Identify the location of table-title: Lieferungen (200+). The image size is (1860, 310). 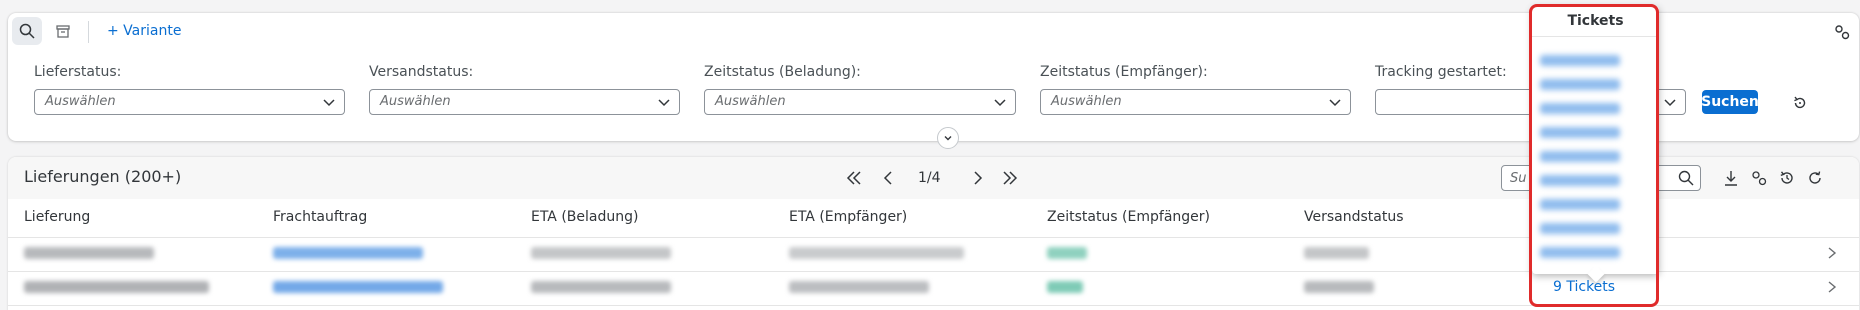
(103, 176).